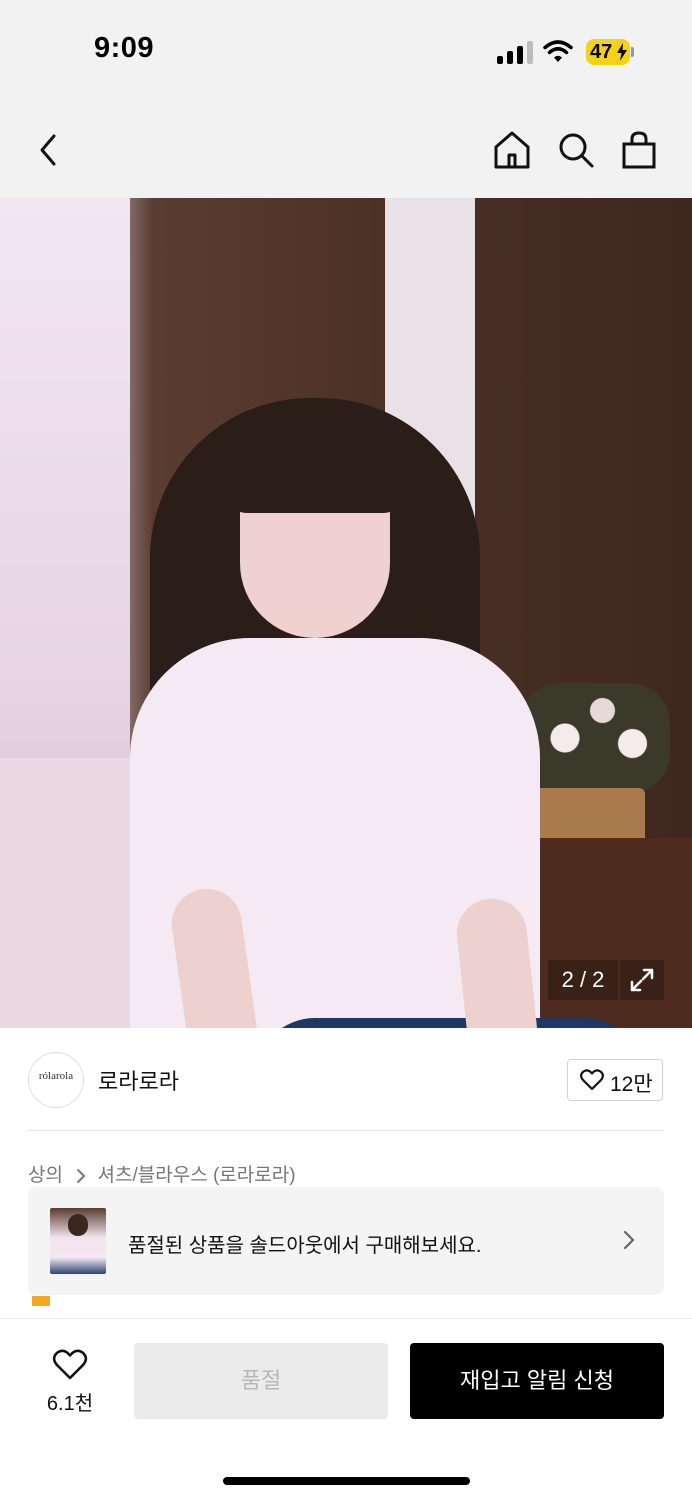 The image size is (692, 1500). I want to click on star-icon, so click(41, 1301).